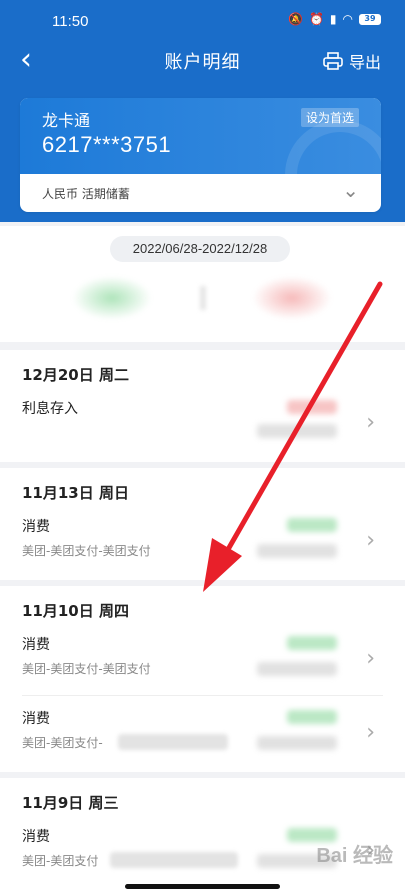 The width and height of the screenshot is (405, 892). Describe the element at coordinates (200, 249) in the screenshot. I see `date-range-filter: 2022/06/28-2022/12/28` at that location.